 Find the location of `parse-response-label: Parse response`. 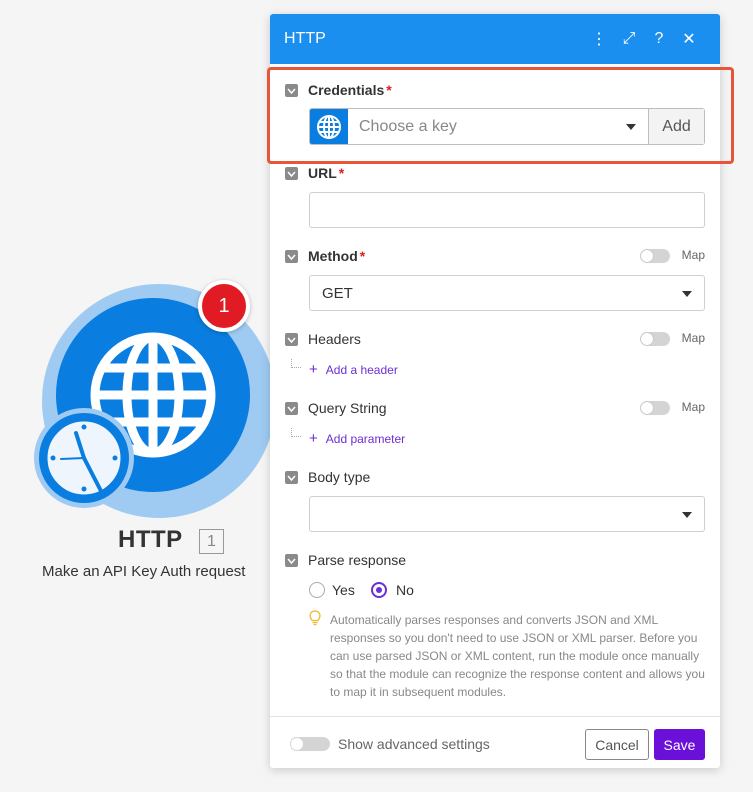

parse-response-label: Parse response is located at coordinates (357, 560).